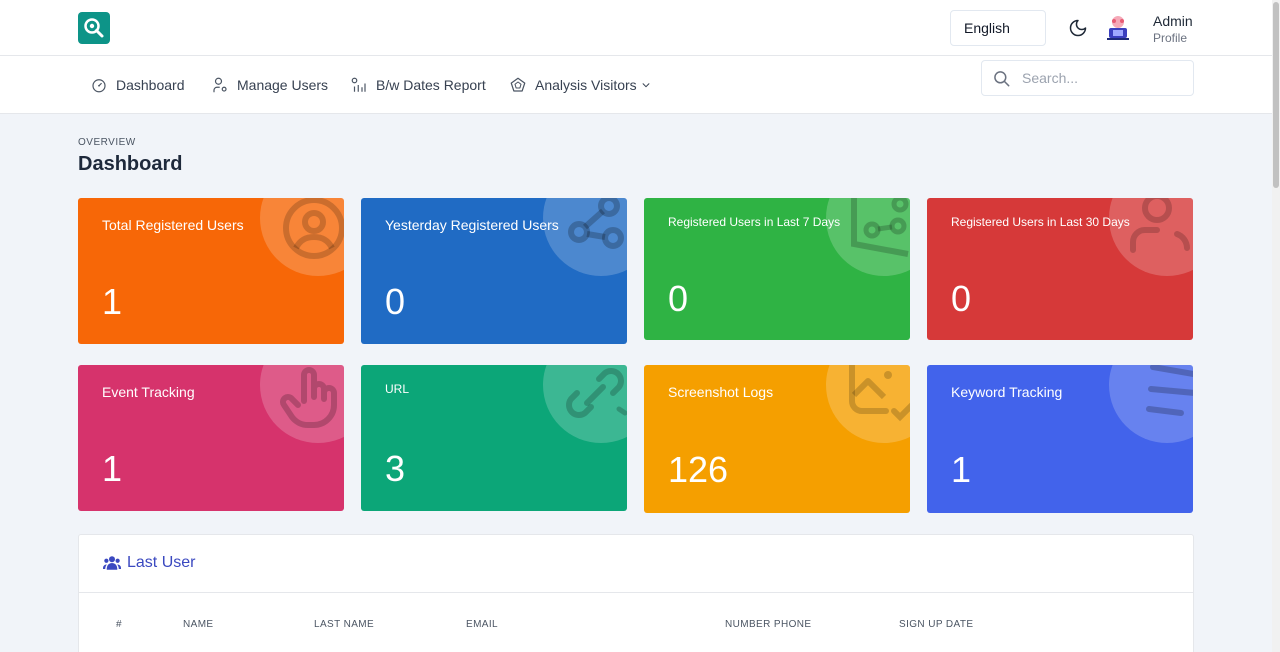 This screenshot has height=652, width=1280. I want to click on column-header: NAME, so click(198, 624).